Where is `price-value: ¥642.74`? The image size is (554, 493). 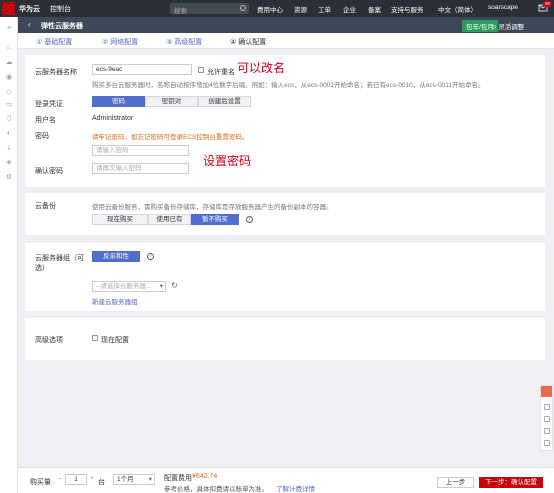 price-value: ¥642.74 is located at coordinates (205, 476).